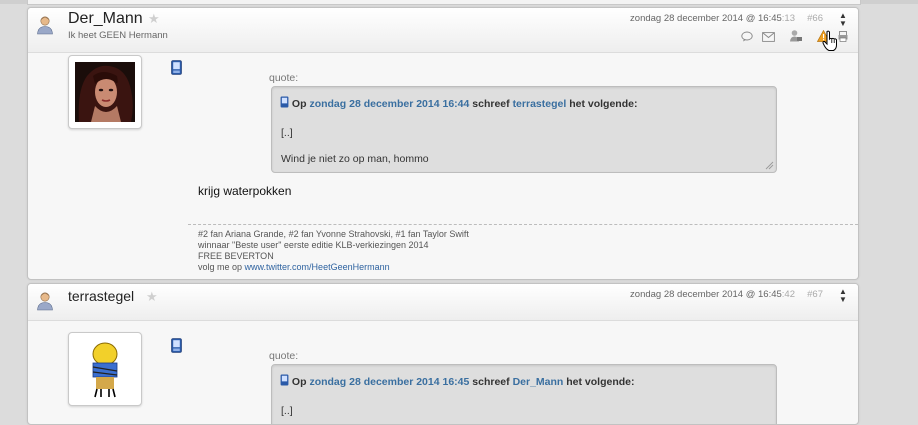 The height and width of the screenshot is (425, 918). What do you see at coordinates (118, 35) in the screenshot?
I see `user-title: Ik heet GEEN Hermann` at bounding box center [118, 35].